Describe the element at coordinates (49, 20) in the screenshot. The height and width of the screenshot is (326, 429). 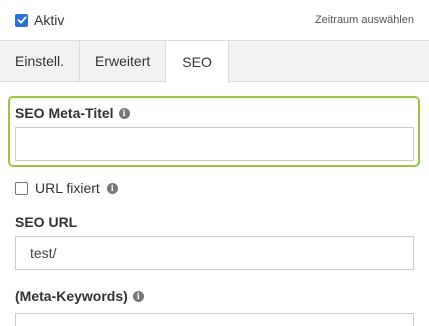
I see `active-label: Aktiv` at that location.